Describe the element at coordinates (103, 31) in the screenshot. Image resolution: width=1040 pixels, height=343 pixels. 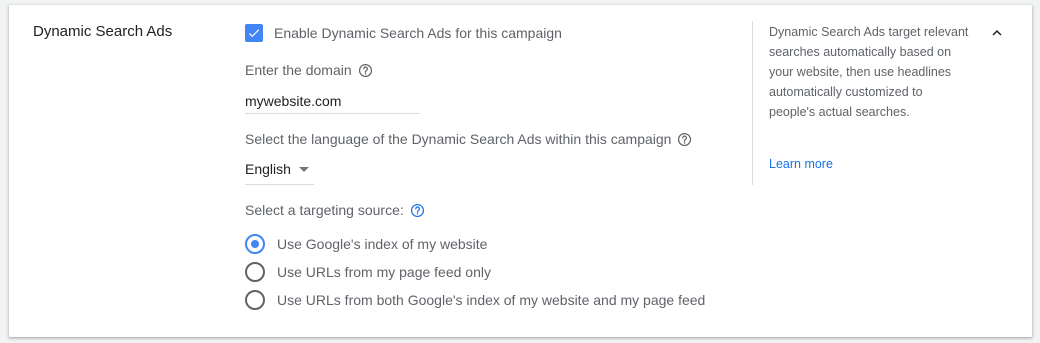
I see `section-title: Dynamic Search Ads` at that location.